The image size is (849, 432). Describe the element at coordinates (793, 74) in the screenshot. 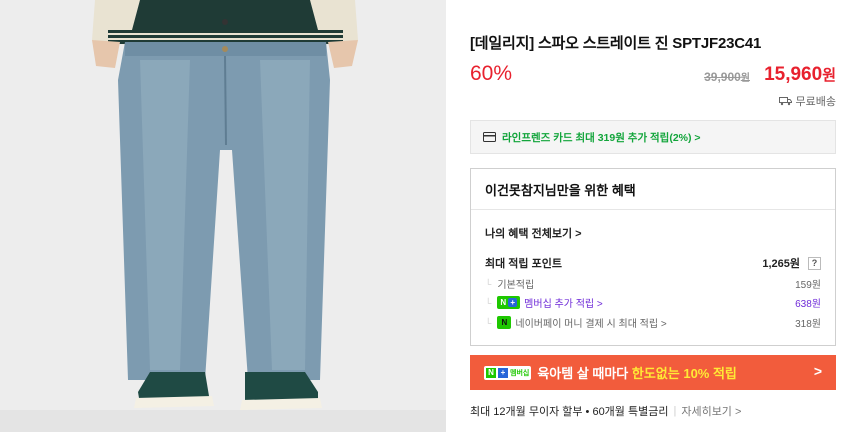

I see `sale-price-value: 15,960` at that location.